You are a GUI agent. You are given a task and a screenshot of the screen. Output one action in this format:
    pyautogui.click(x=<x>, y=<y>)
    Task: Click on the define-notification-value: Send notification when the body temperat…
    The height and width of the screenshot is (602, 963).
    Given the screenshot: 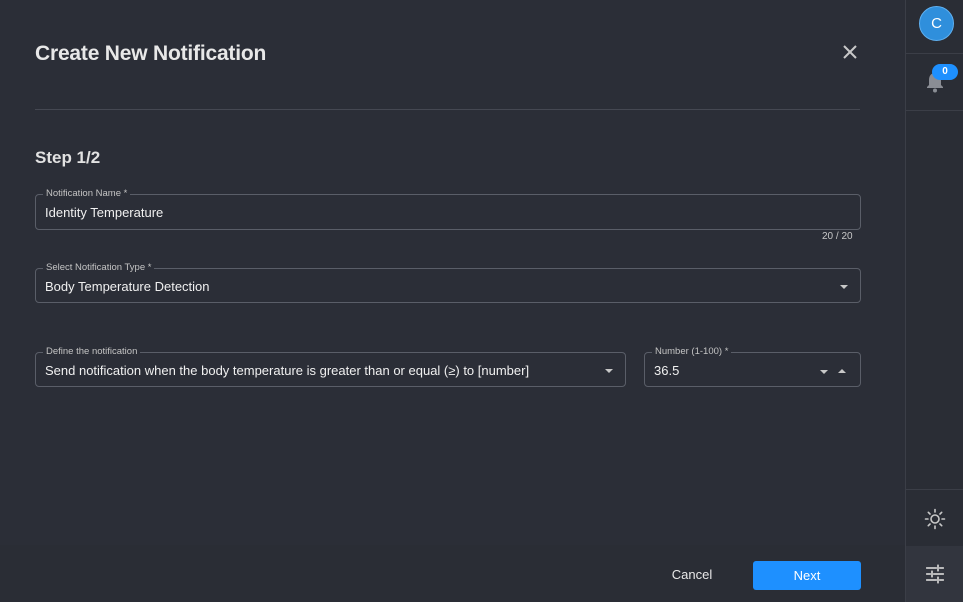 What is the action you would take?
    pyautogui.click(x=287, y=370)
    